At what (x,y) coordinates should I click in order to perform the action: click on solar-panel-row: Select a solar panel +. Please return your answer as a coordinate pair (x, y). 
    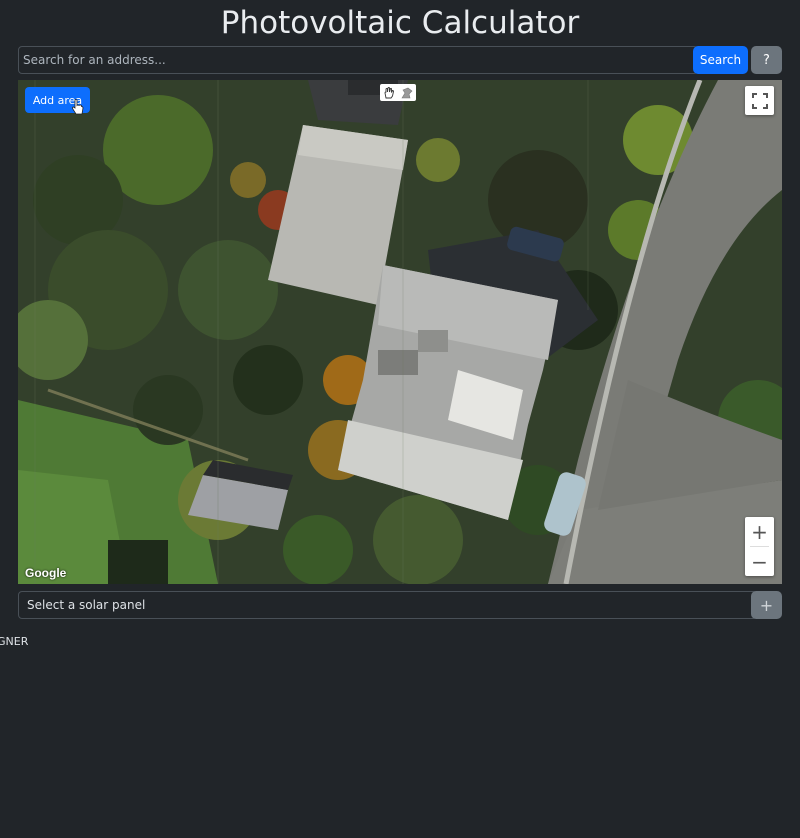
    Looking at the image, I should click on (400, 605).